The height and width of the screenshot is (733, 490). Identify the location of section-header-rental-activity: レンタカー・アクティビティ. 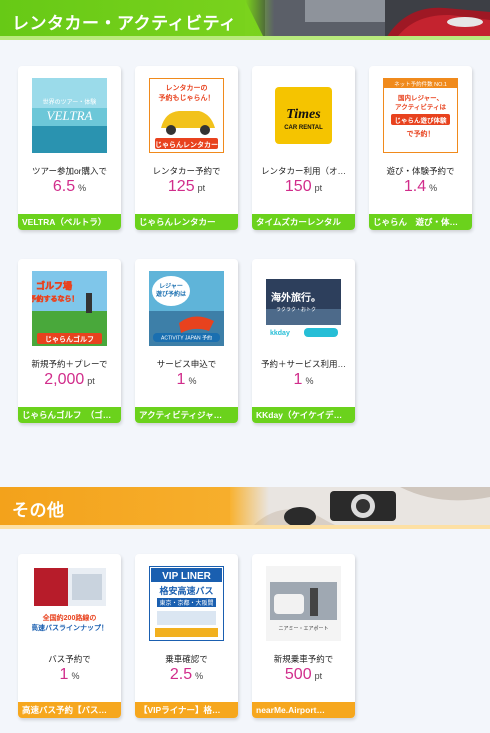
(245, 20).